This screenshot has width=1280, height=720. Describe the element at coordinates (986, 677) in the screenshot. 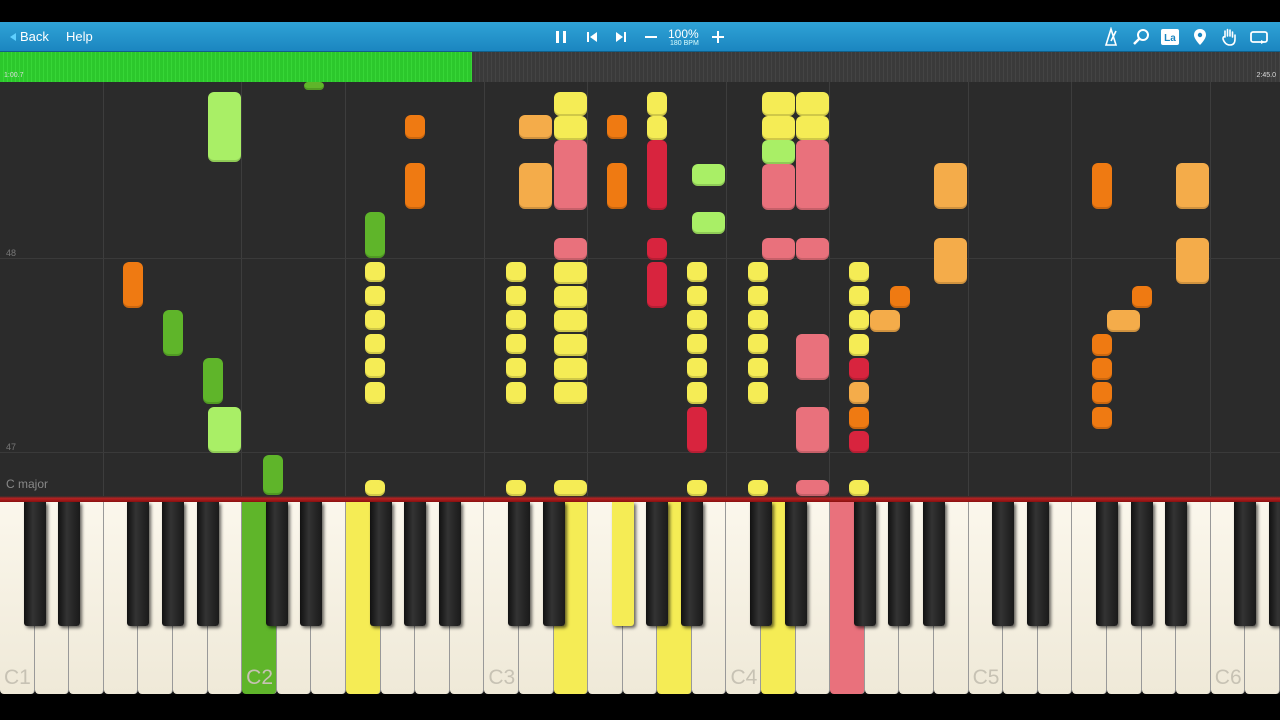

I see `octave-label: C5` at that location.